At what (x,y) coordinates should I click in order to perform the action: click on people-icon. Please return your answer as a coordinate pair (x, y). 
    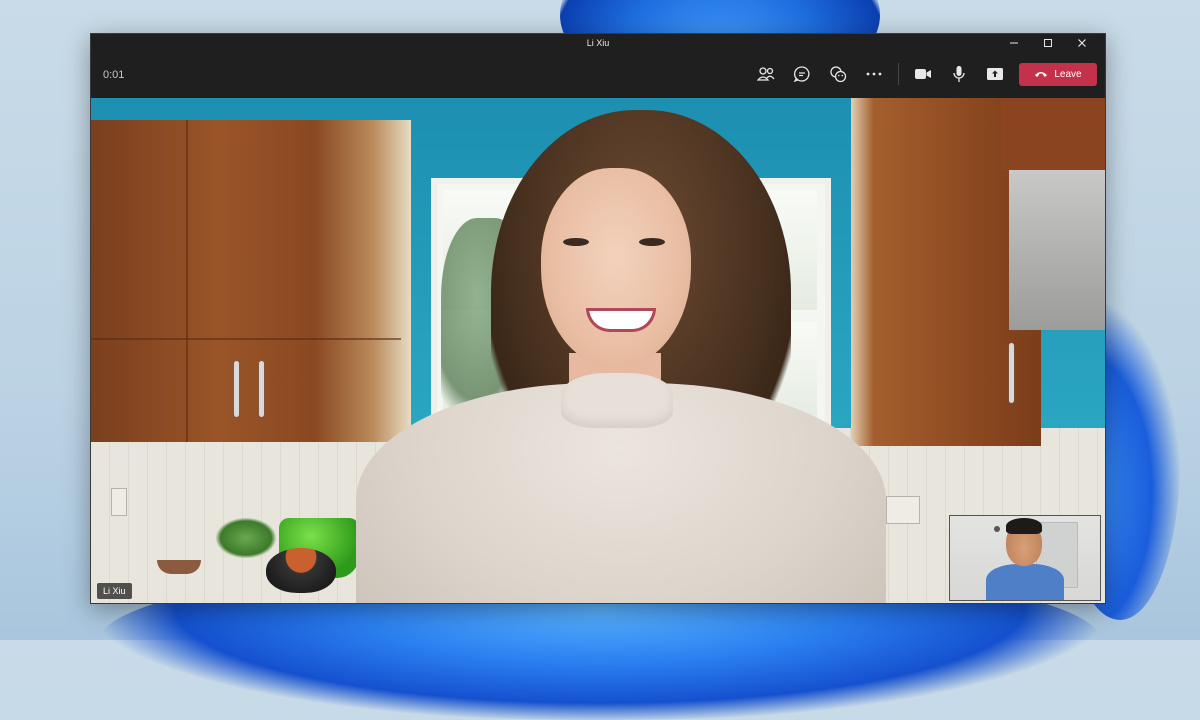
    Looking at the image, I should click on (766, 74).